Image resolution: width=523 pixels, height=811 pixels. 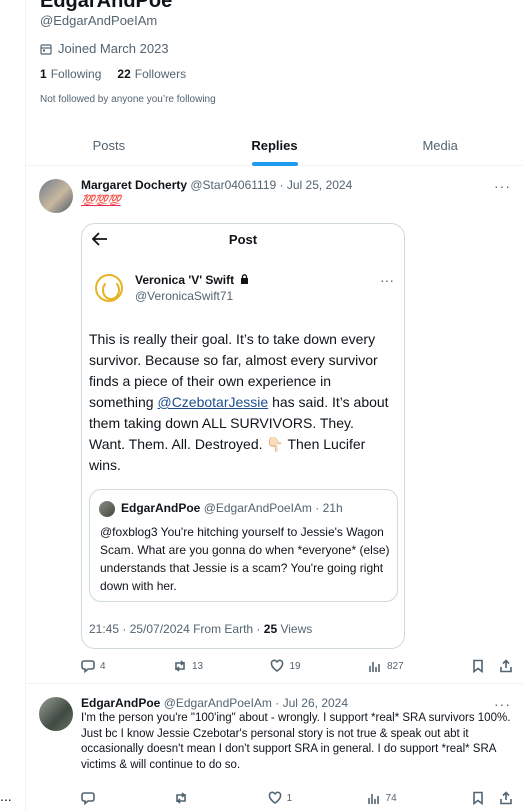 What do you see at coordinates (106, 6) in the screenshot?
I see `profile-display-name: EdgarAndPoe` at bounding box center [106, 6].